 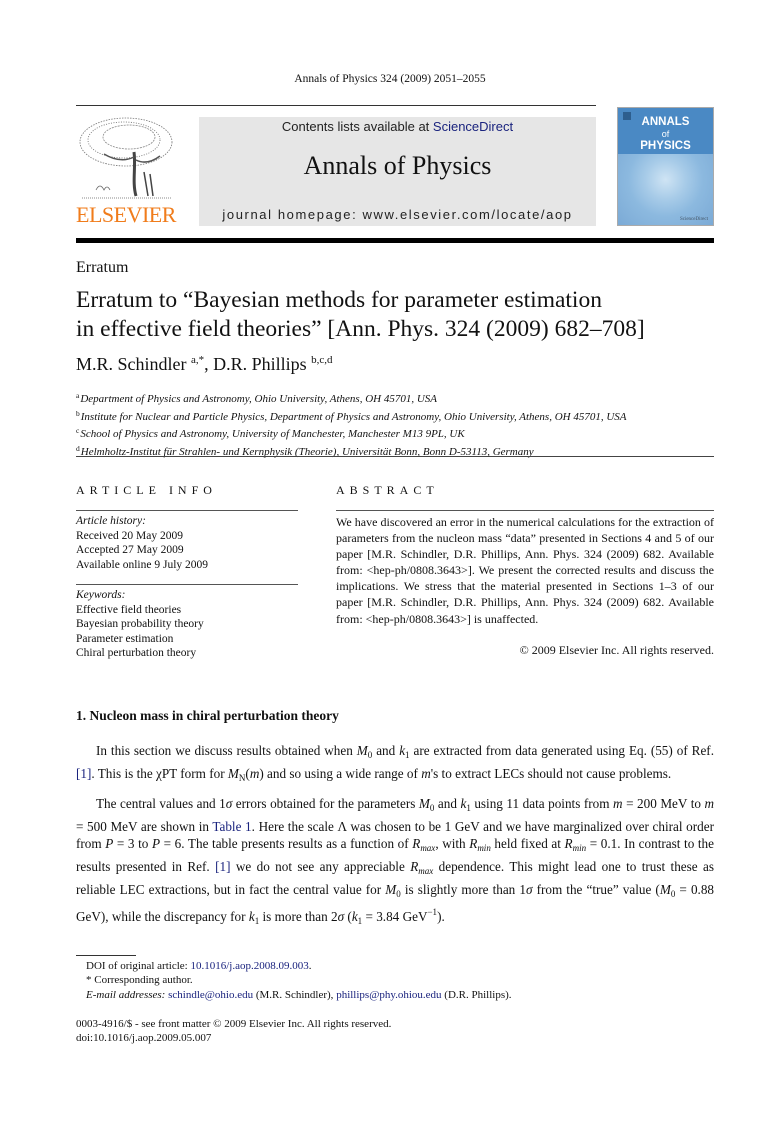 What do you see at coordinates (390, 79) in the screenshot?
I see `journal-citation: Annals of Physics 324 (2009) 2051–2055` at bounding box center [390, 79].